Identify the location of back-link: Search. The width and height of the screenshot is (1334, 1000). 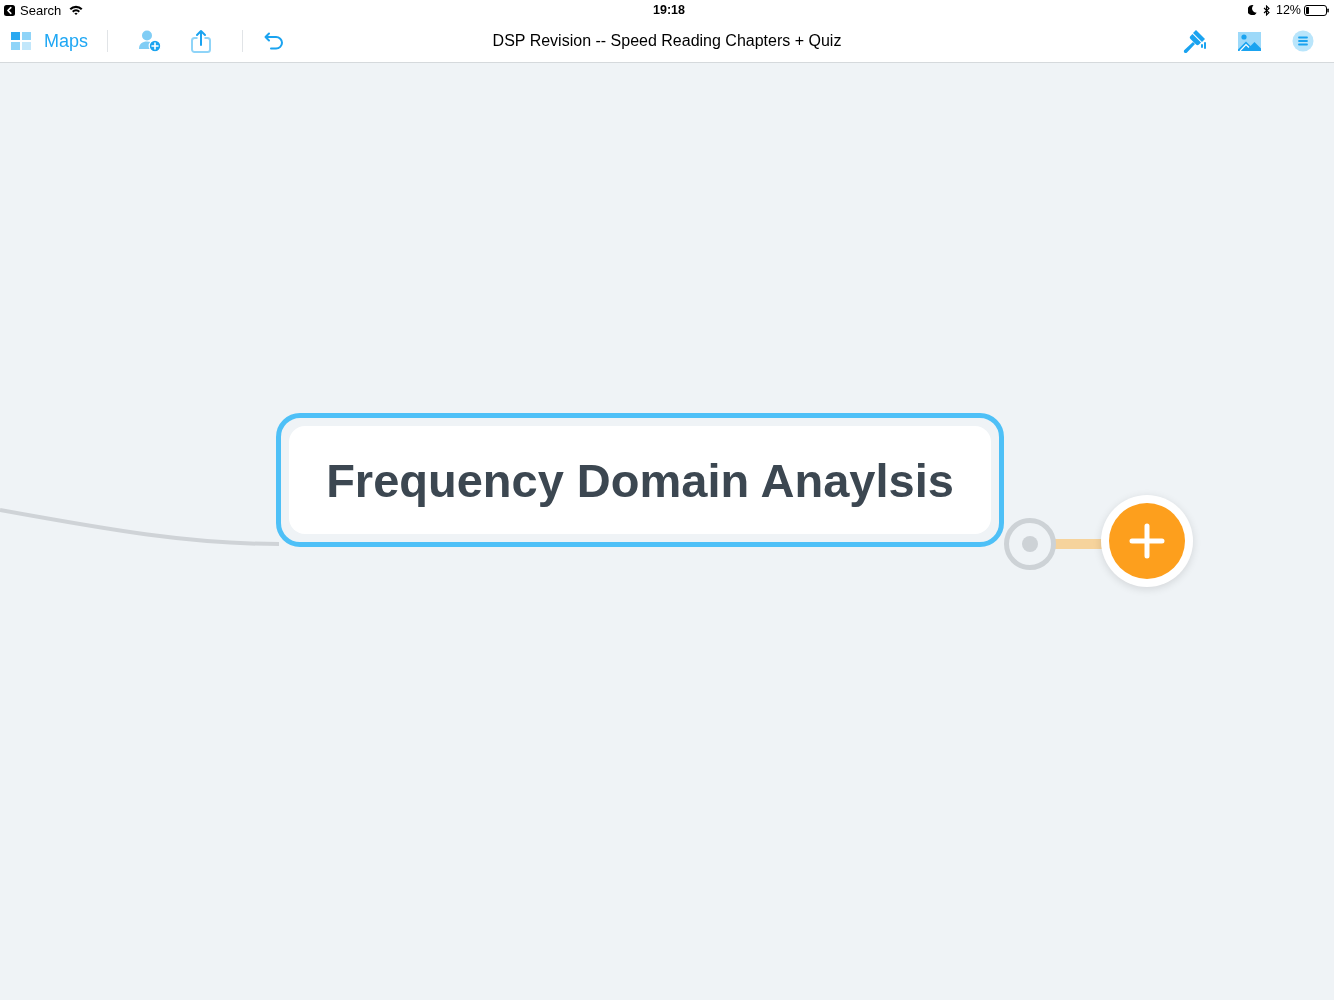
(33, 10).